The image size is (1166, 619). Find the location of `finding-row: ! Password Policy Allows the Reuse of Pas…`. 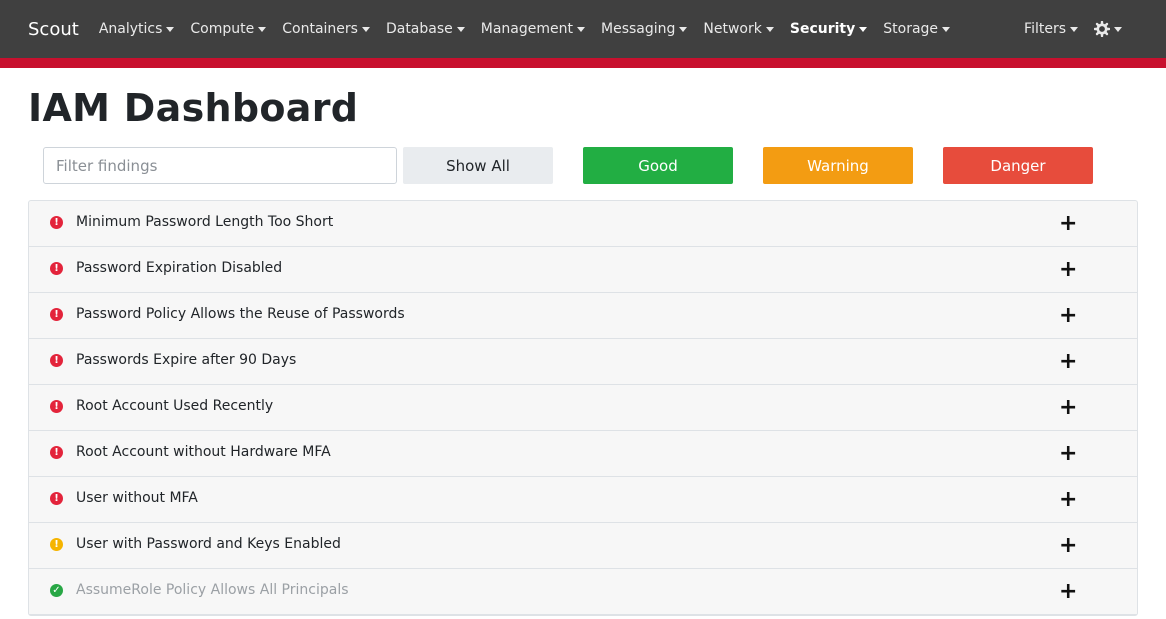

finding-row: ! Password Policy Allows the Reuse of Pas… is located at coordinates (583, 316).